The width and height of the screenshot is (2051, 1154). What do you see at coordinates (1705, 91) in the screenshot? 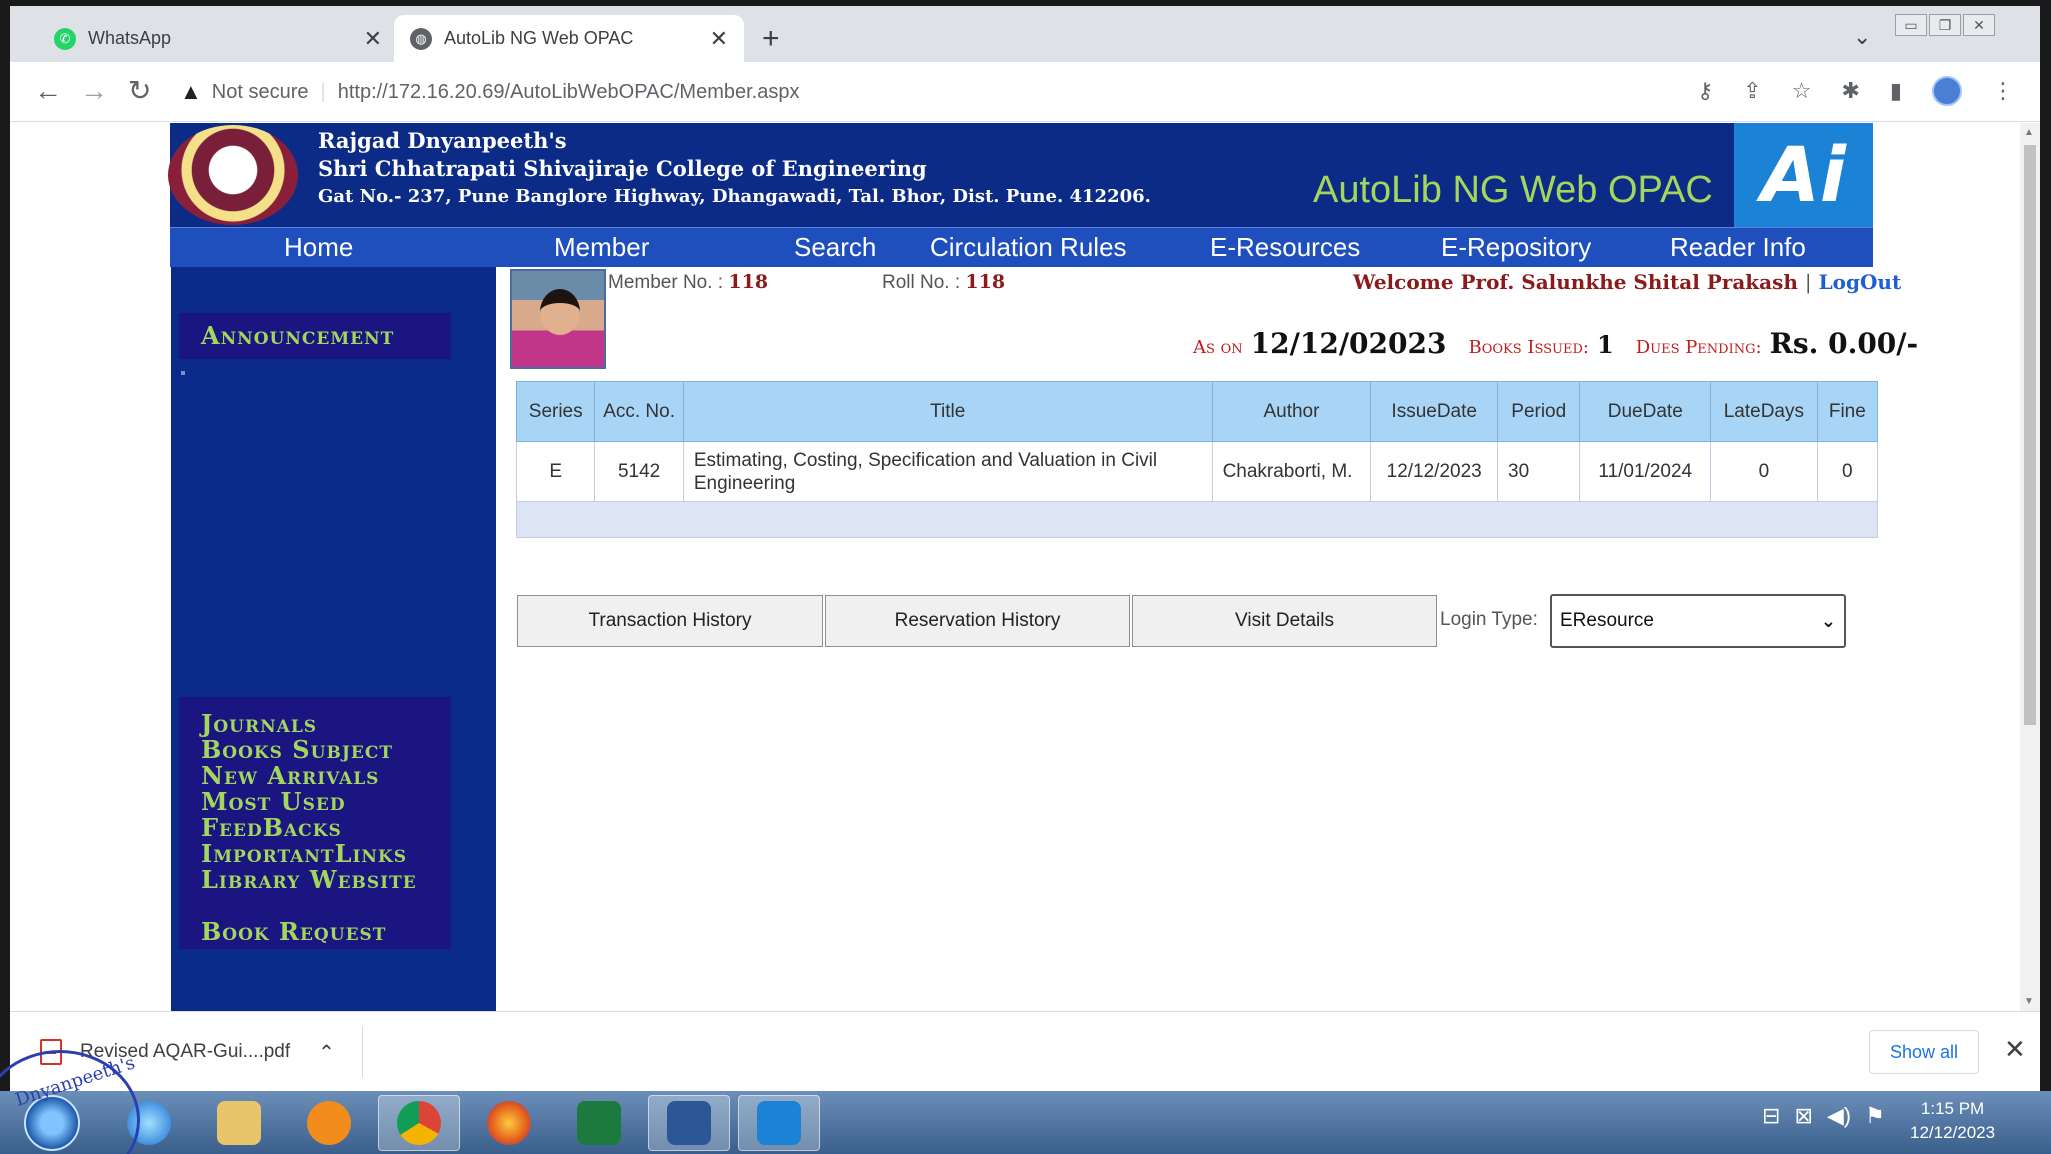
I see `key-icon: ⚷` at bounding box center [1705, 91].